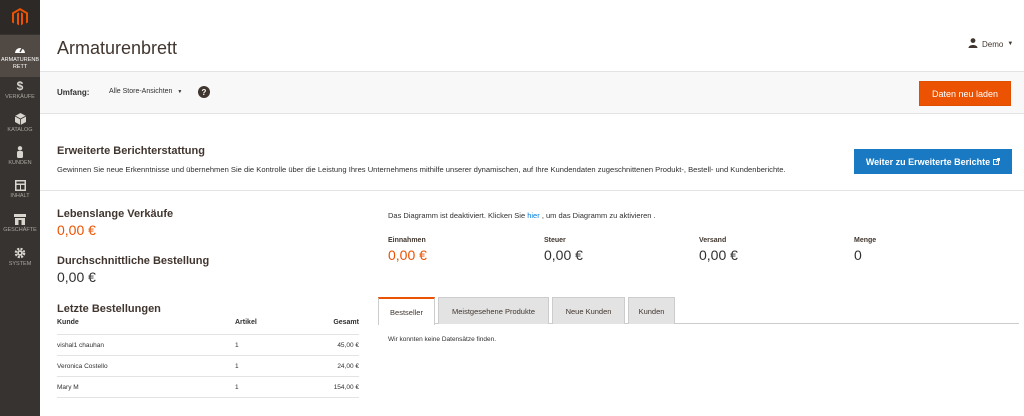 This screenshot has height=416, width=1024. What do you see at coordinates (533, 215) in the screenshot?
I see `enable-diagram-link: hier` at bounding box center [533, 215].